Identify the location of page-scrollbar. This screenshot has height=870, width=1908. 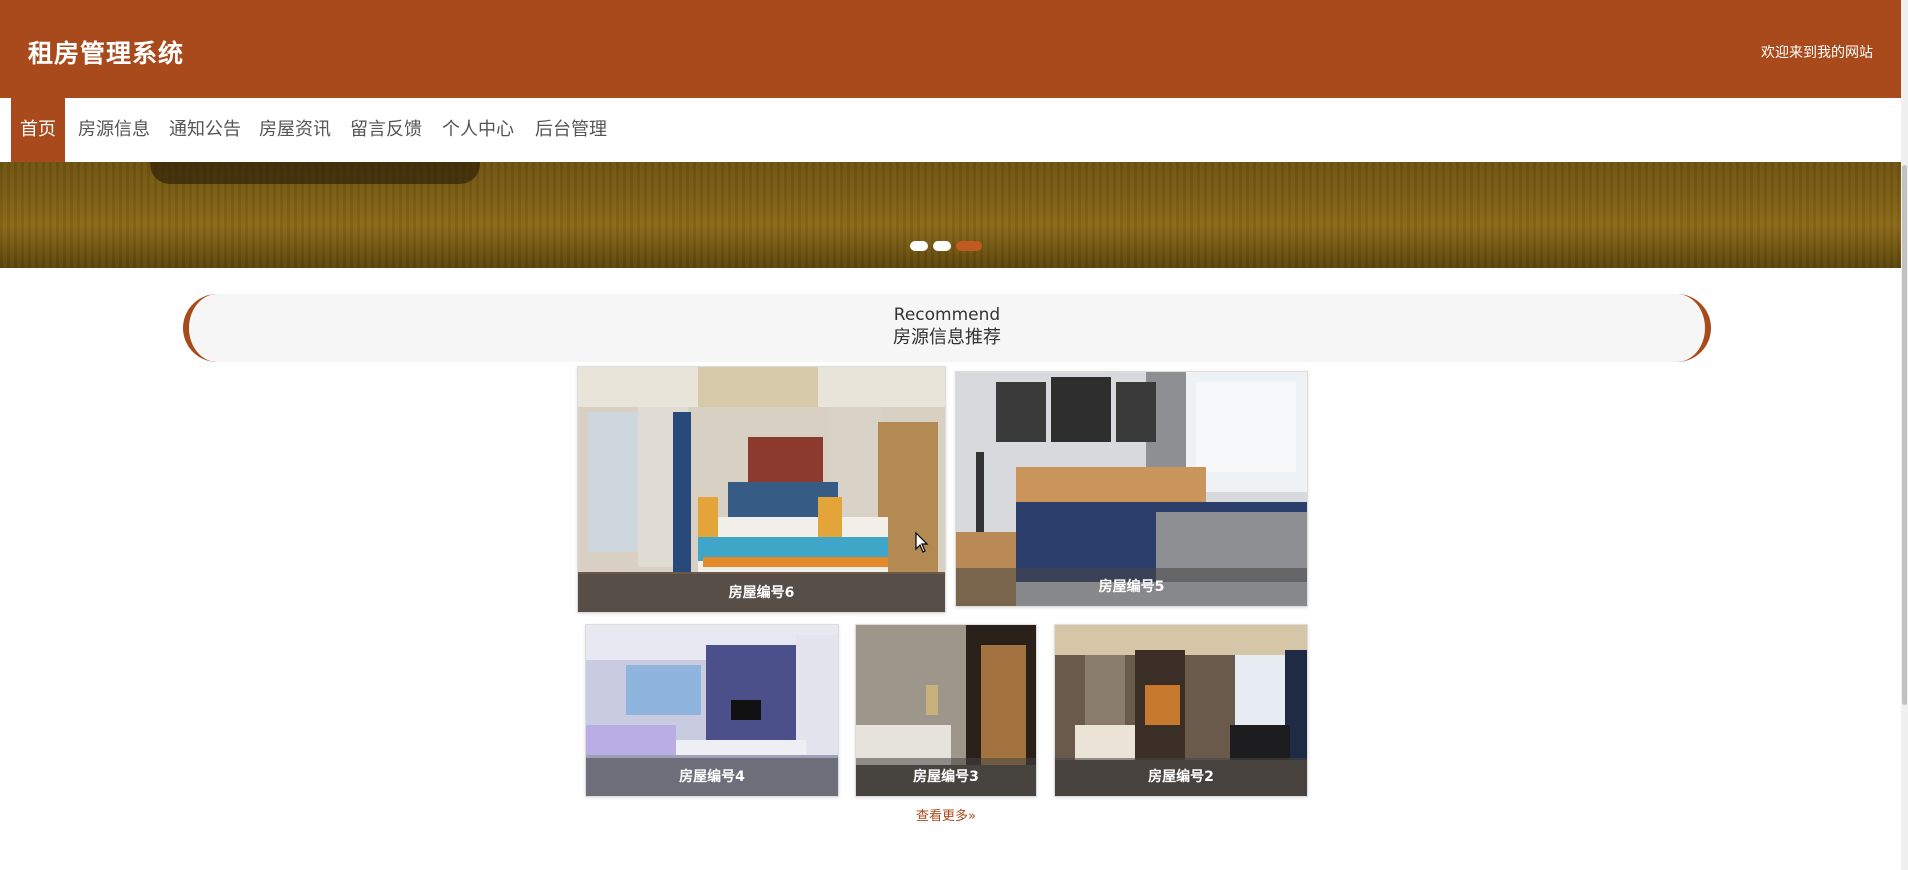
(1904, 435).